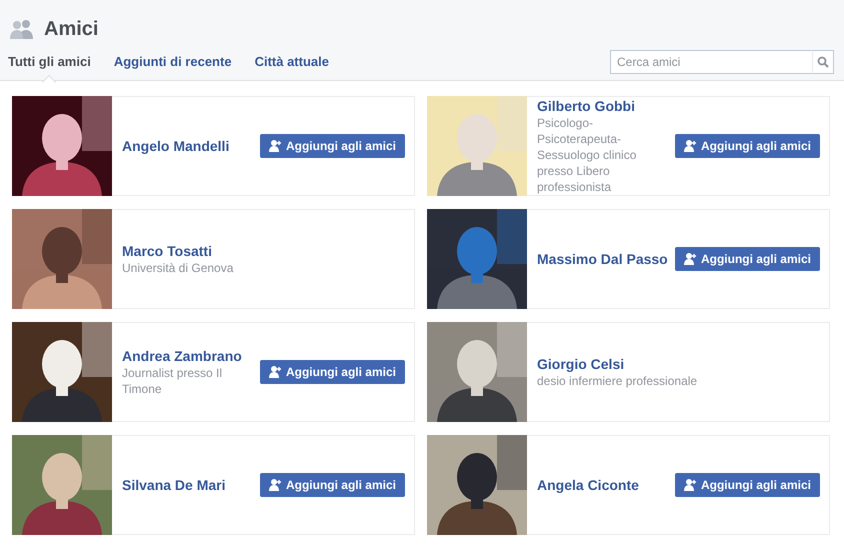 The height and width of the screenshot is (546, 844). Describe the element at coordinates (580, 364) in the screenshot. I see `friend-name: Giorgio Celsi` at that location.